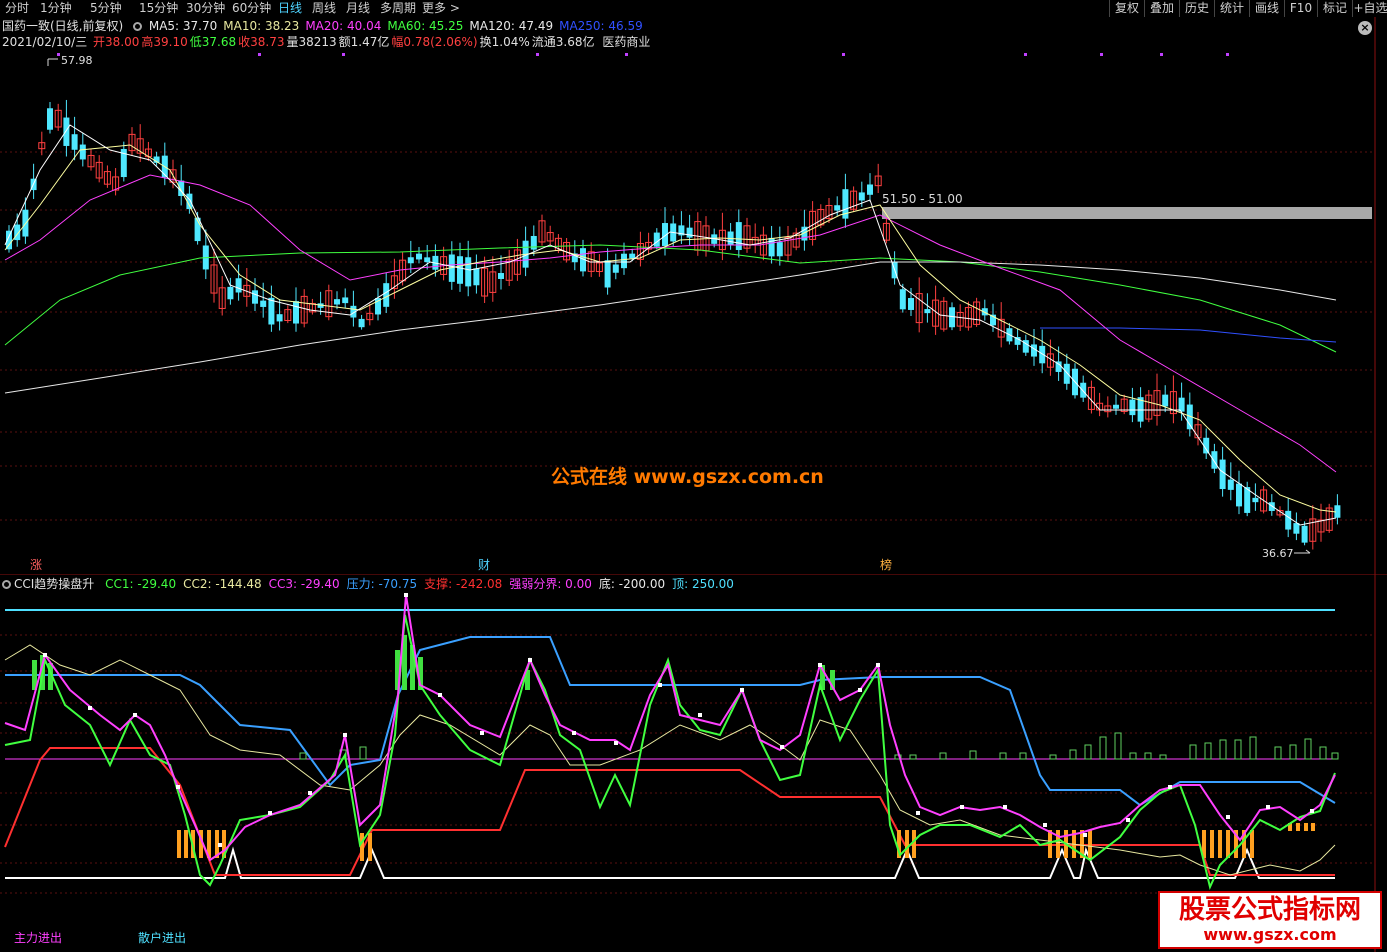  Describe the element at coordinates (886, 565) in the screenshot. I see `event-marker-bang: 榜` at that location.